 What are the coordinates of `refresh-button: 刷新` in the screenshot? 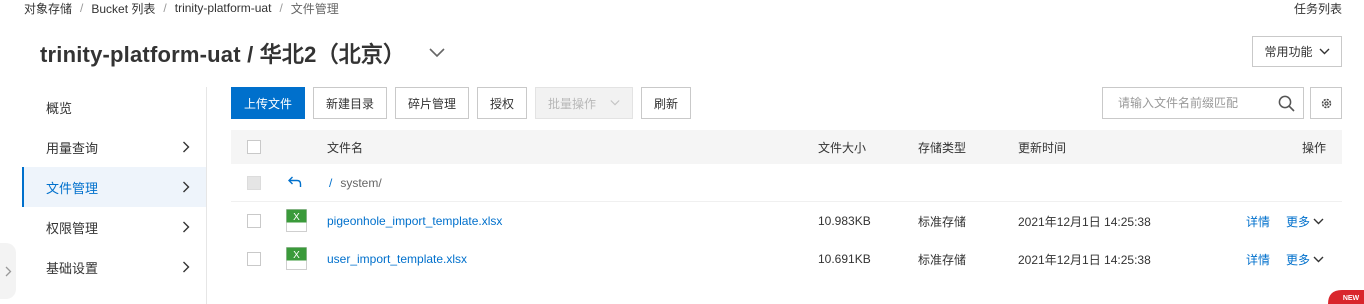 It's located at (666, 103).